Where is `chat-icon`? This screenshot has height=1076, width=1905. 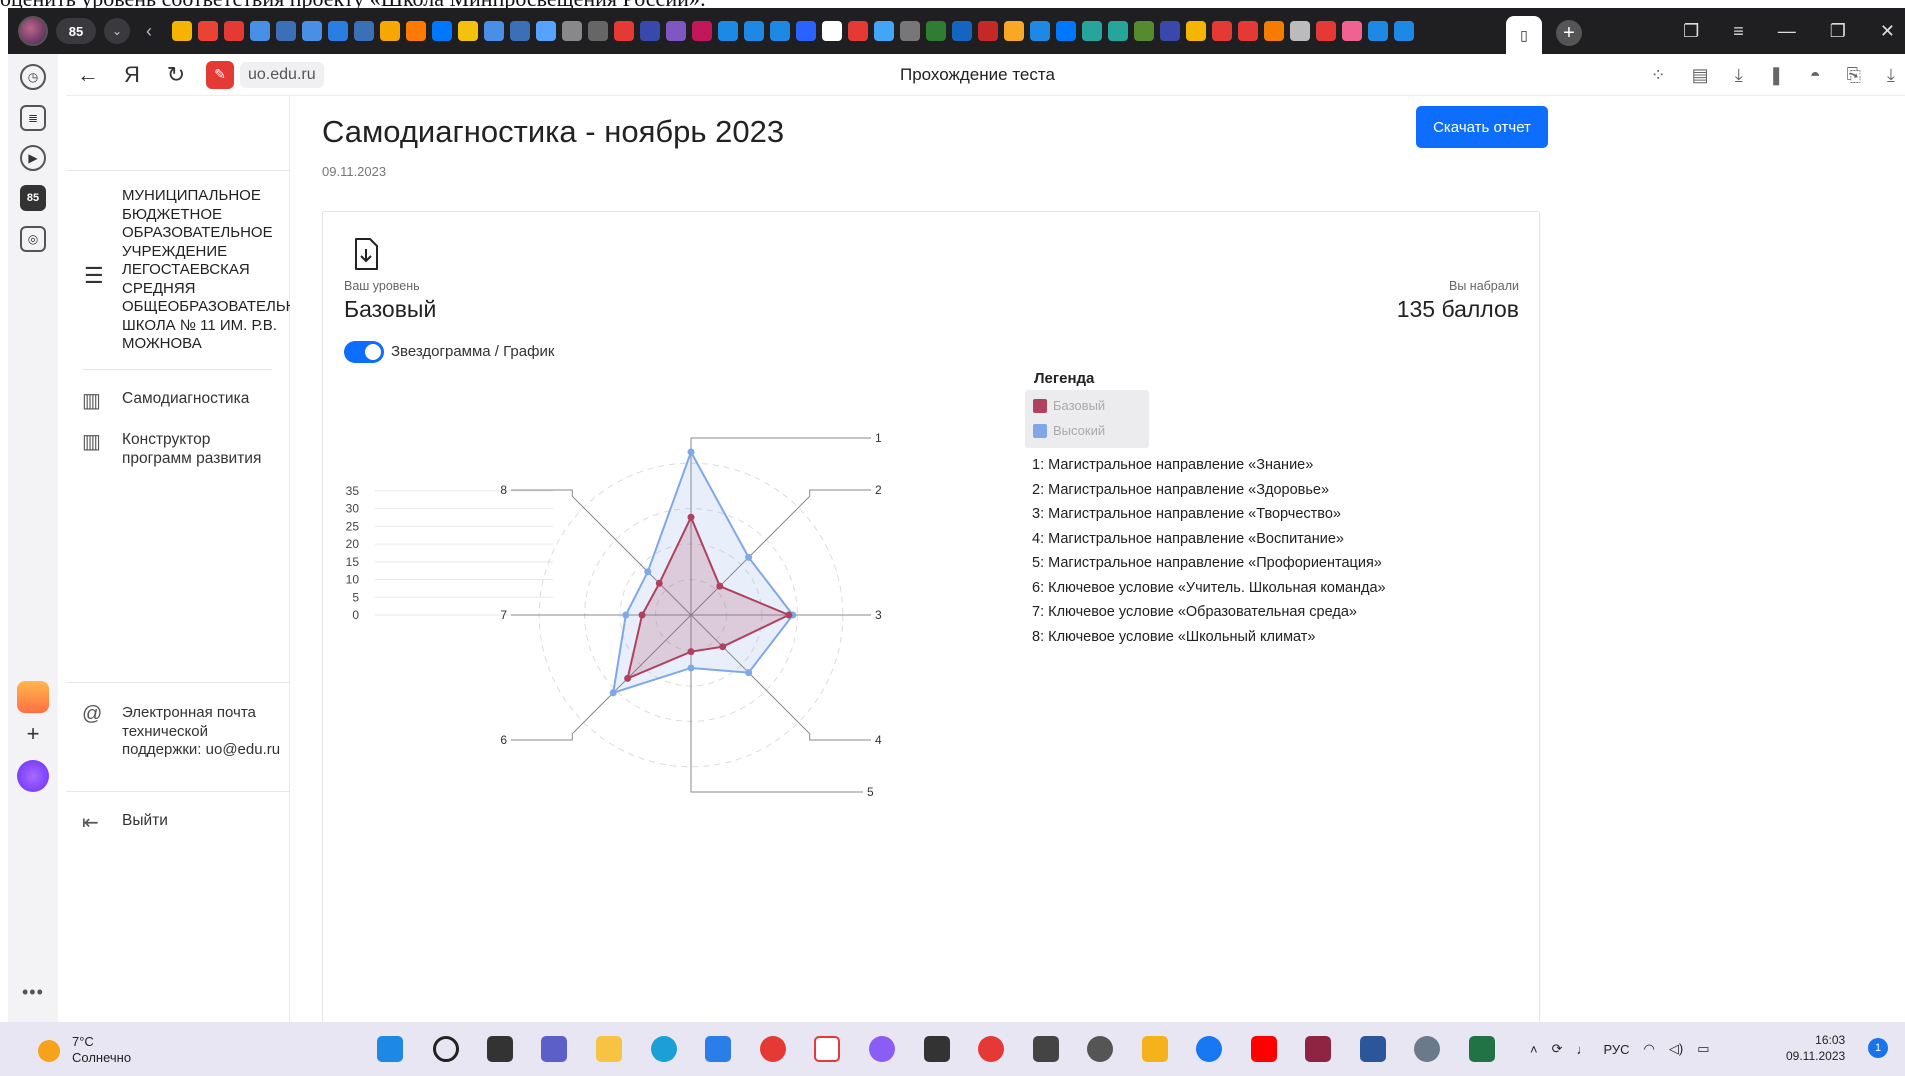 chat-icon is located at coordinates (554, 1049).